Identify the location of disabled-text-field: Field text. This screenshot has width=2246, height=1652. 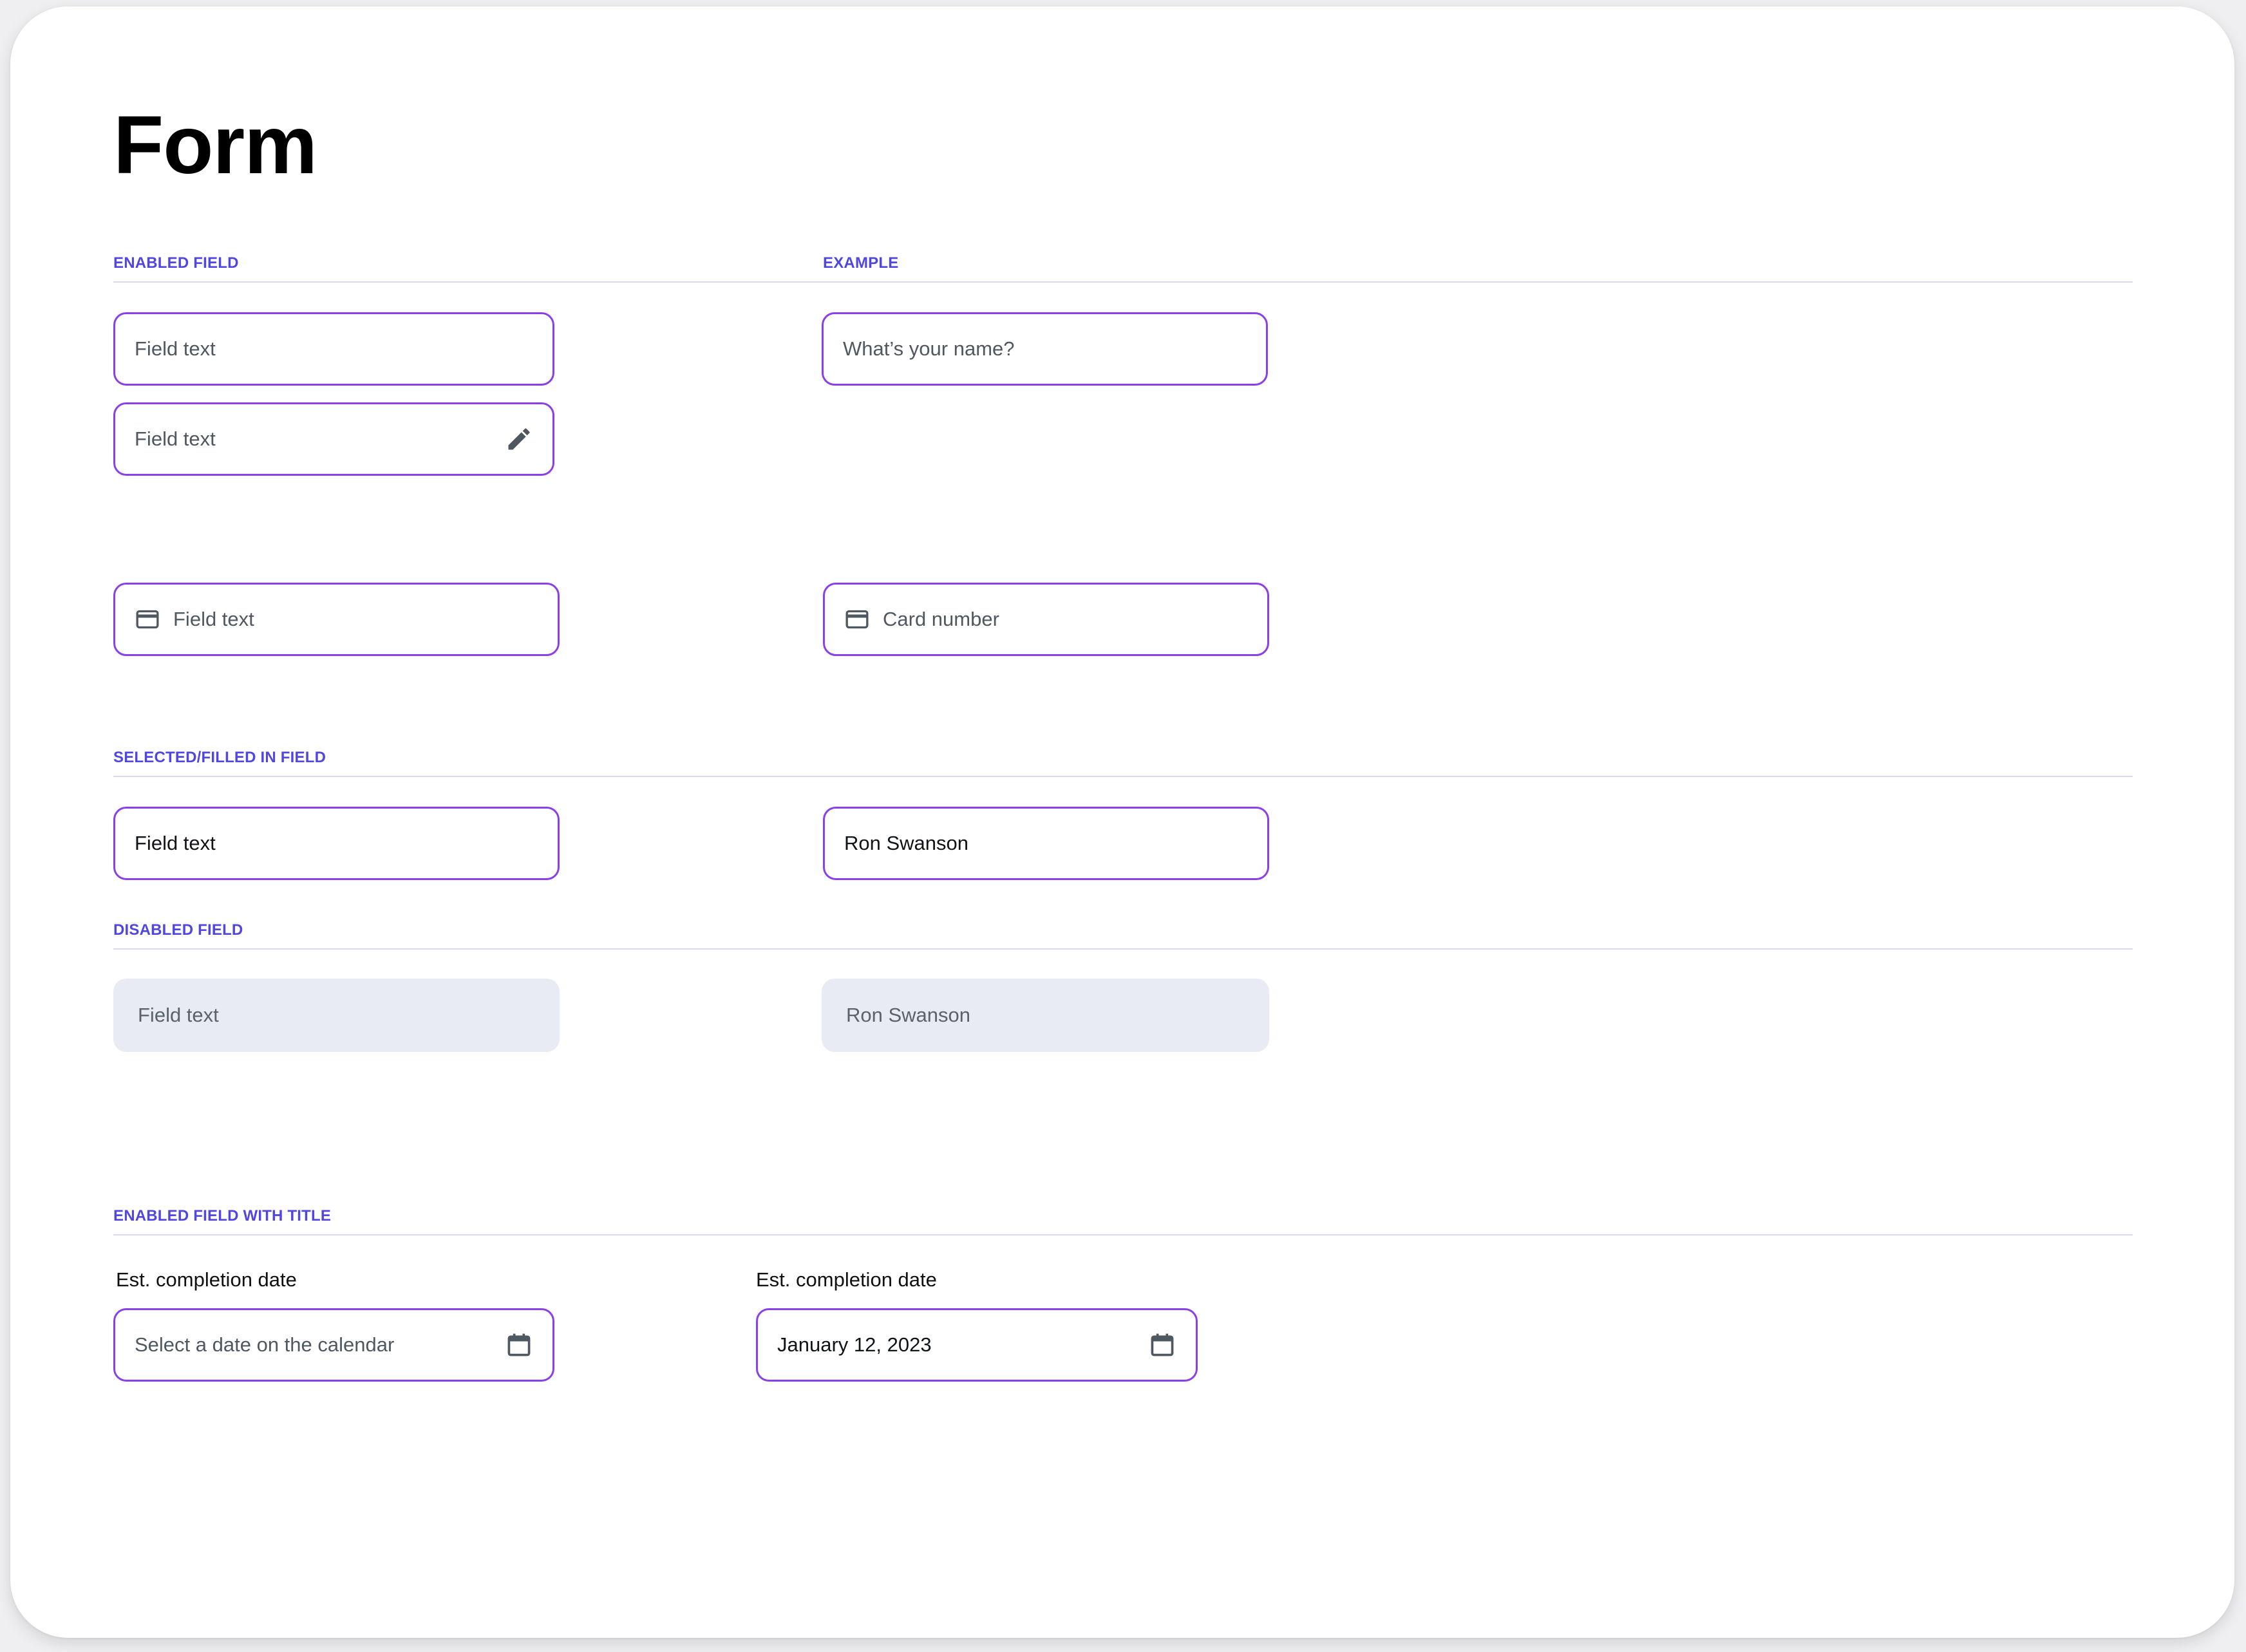
(336, 1015).